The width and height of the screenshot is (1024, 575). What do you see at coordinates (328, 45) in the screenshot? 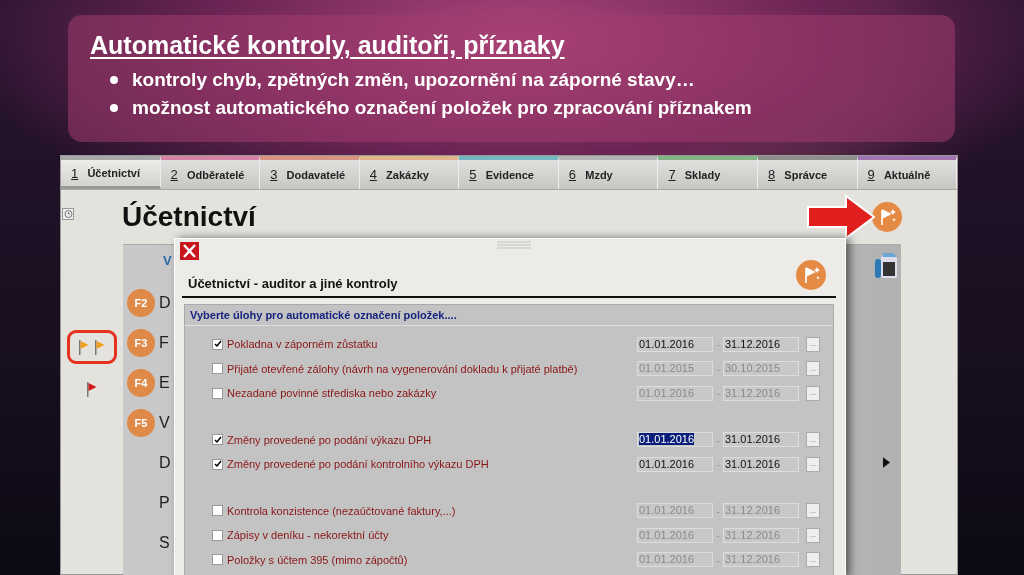
I see `slide-title: Automatické kontroly, auditoři, příznaky` at bounding box center [328, 45].